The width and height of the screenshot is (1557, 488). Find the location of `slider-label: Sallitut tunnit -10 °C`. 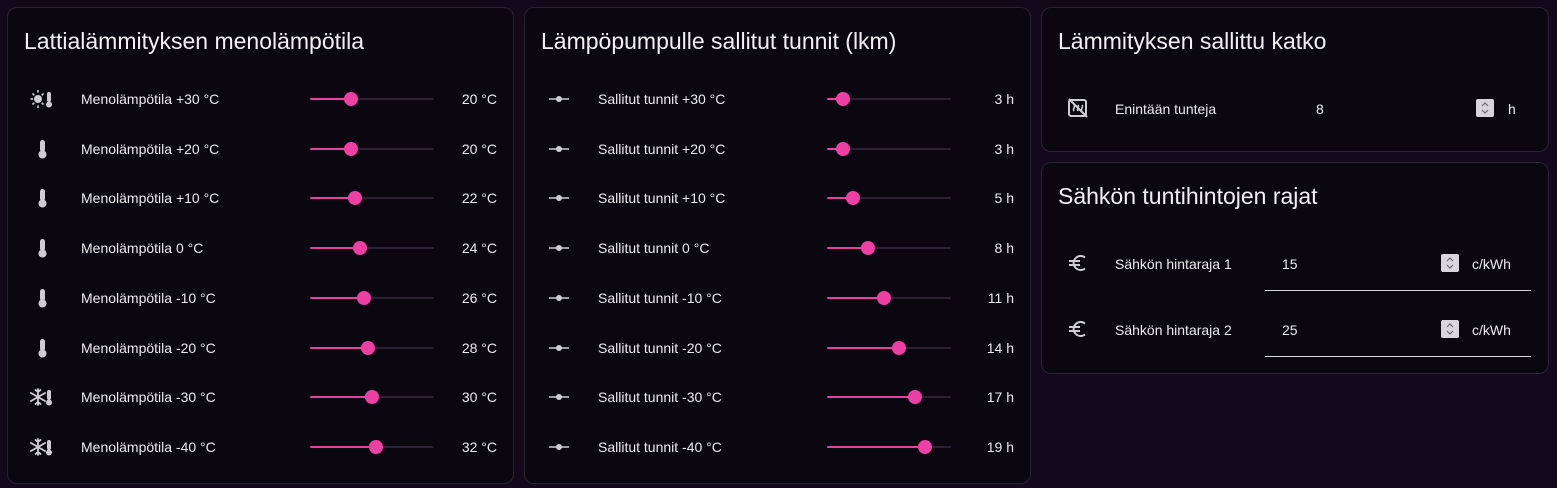

slider-label: Sallitut tunnit -10 °C is located at coordinates (660, 298).